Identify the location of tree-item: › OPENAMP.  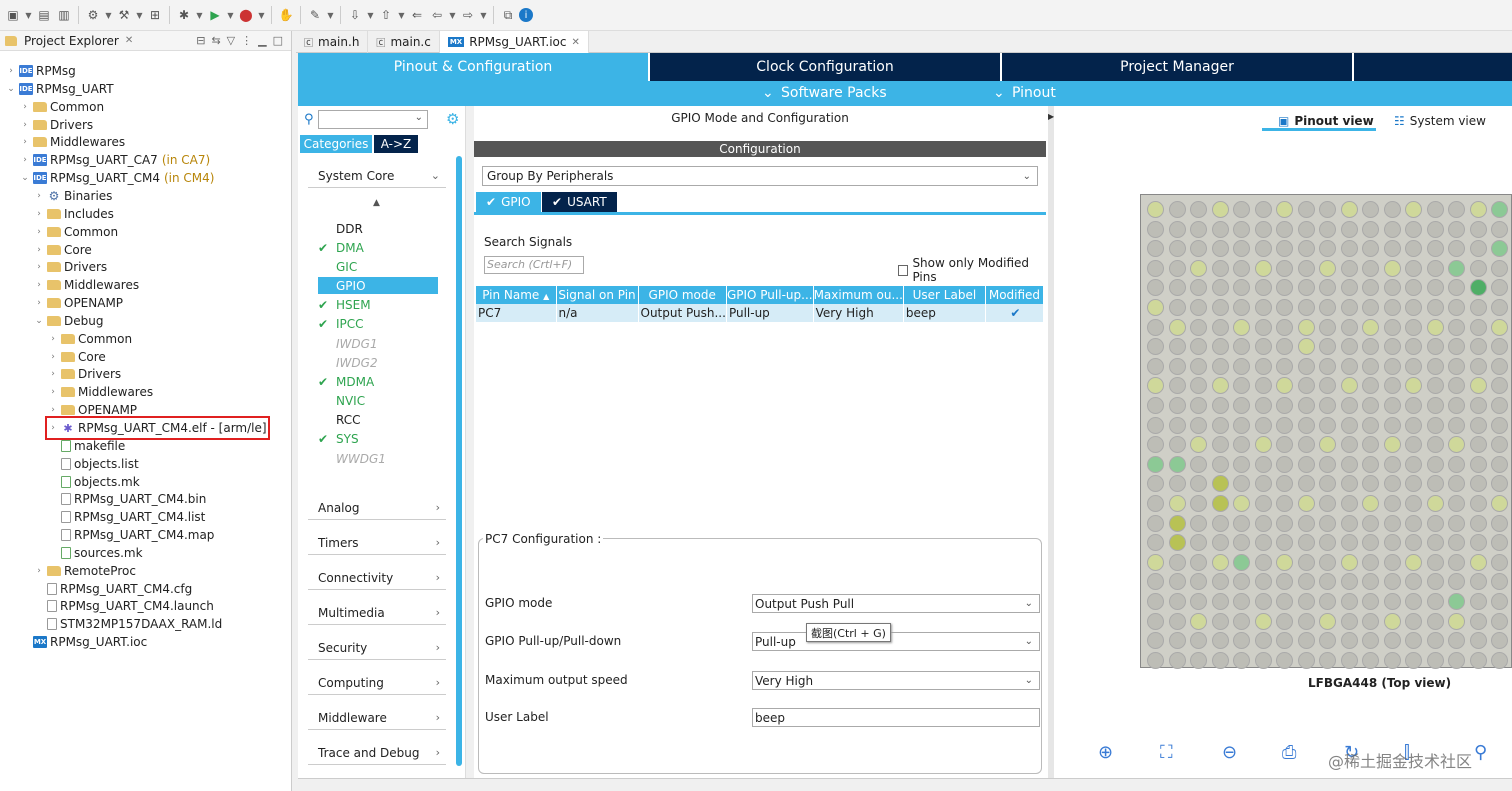
(92, 410).